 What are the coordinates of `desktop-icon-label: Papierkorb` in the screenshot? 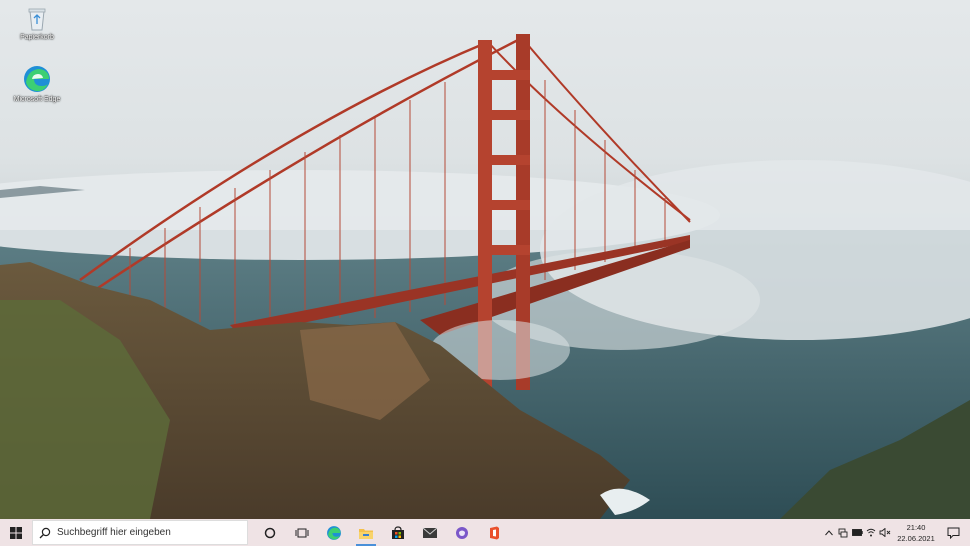 It's located at (37, 37).